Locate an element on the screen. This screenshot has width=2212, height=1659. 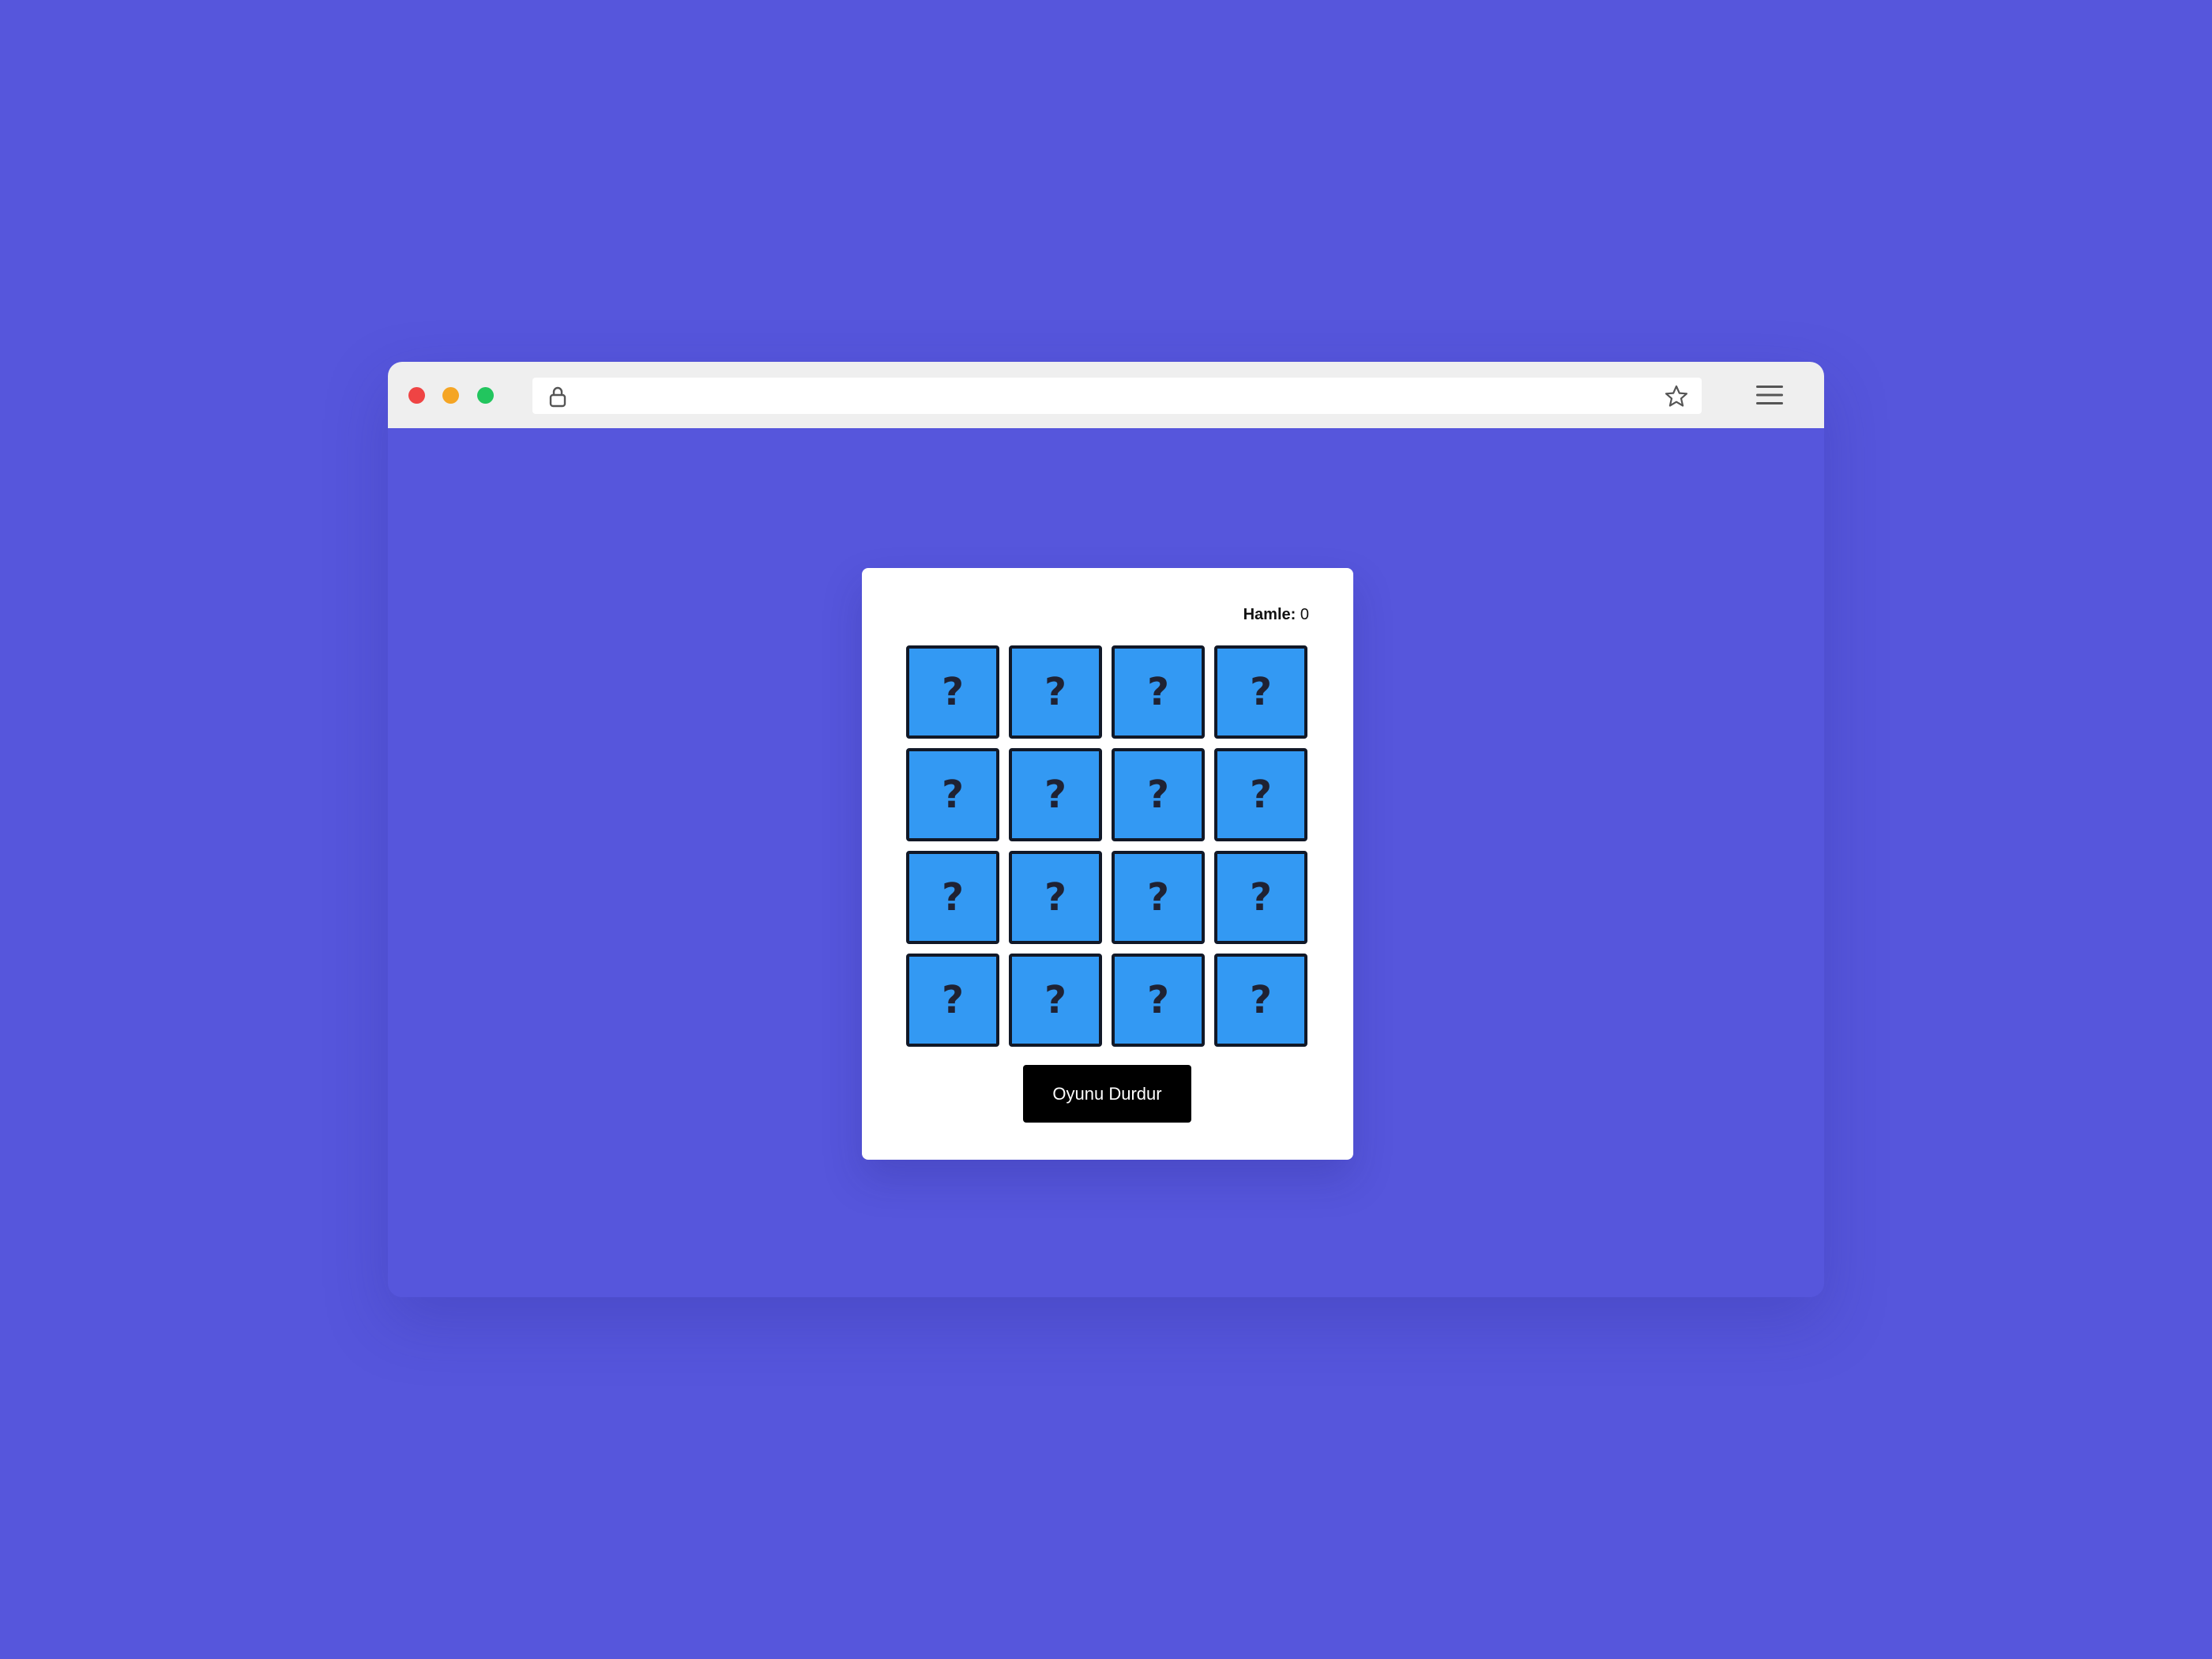
moves-counter: Hamle: 0 is located at coordinates (1276, 615).